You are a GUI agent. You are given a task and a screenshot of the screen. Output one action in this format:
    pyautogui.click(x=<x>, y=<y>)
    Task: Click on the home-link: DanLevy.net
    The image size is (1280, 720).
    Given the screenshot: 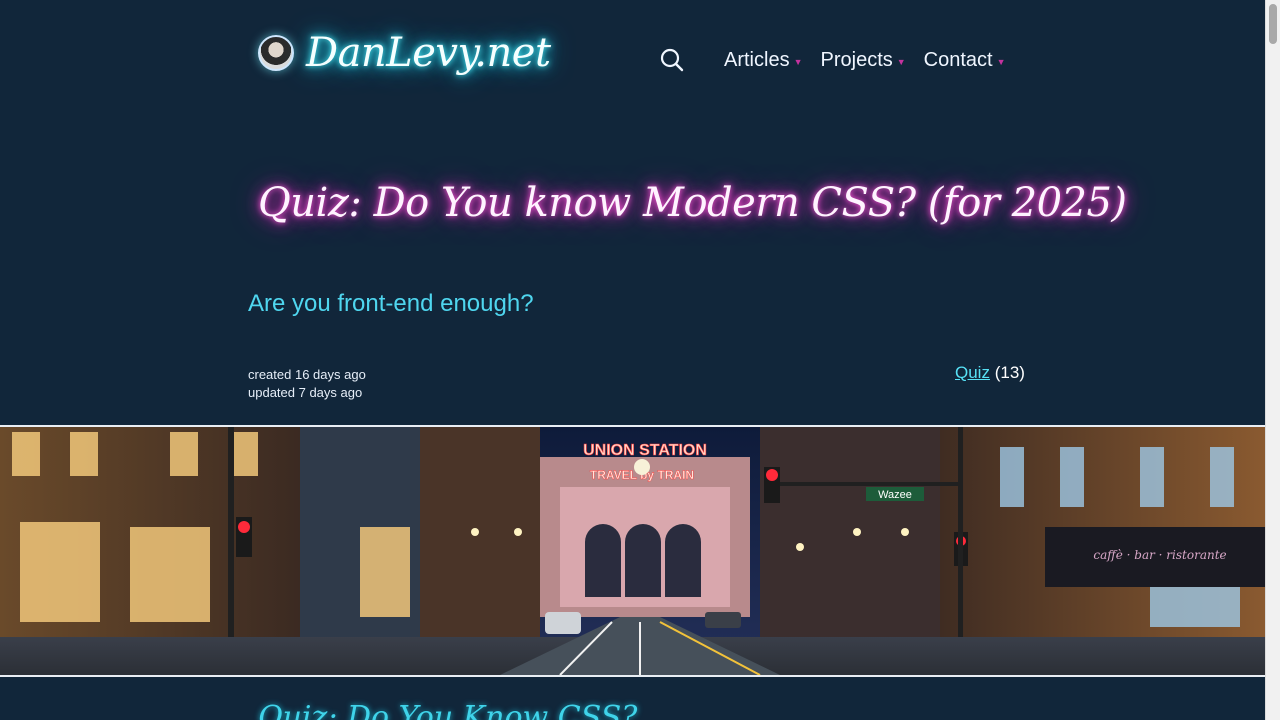 What is the action you would take?
    pyautogui.click(x=404, y=53)
    